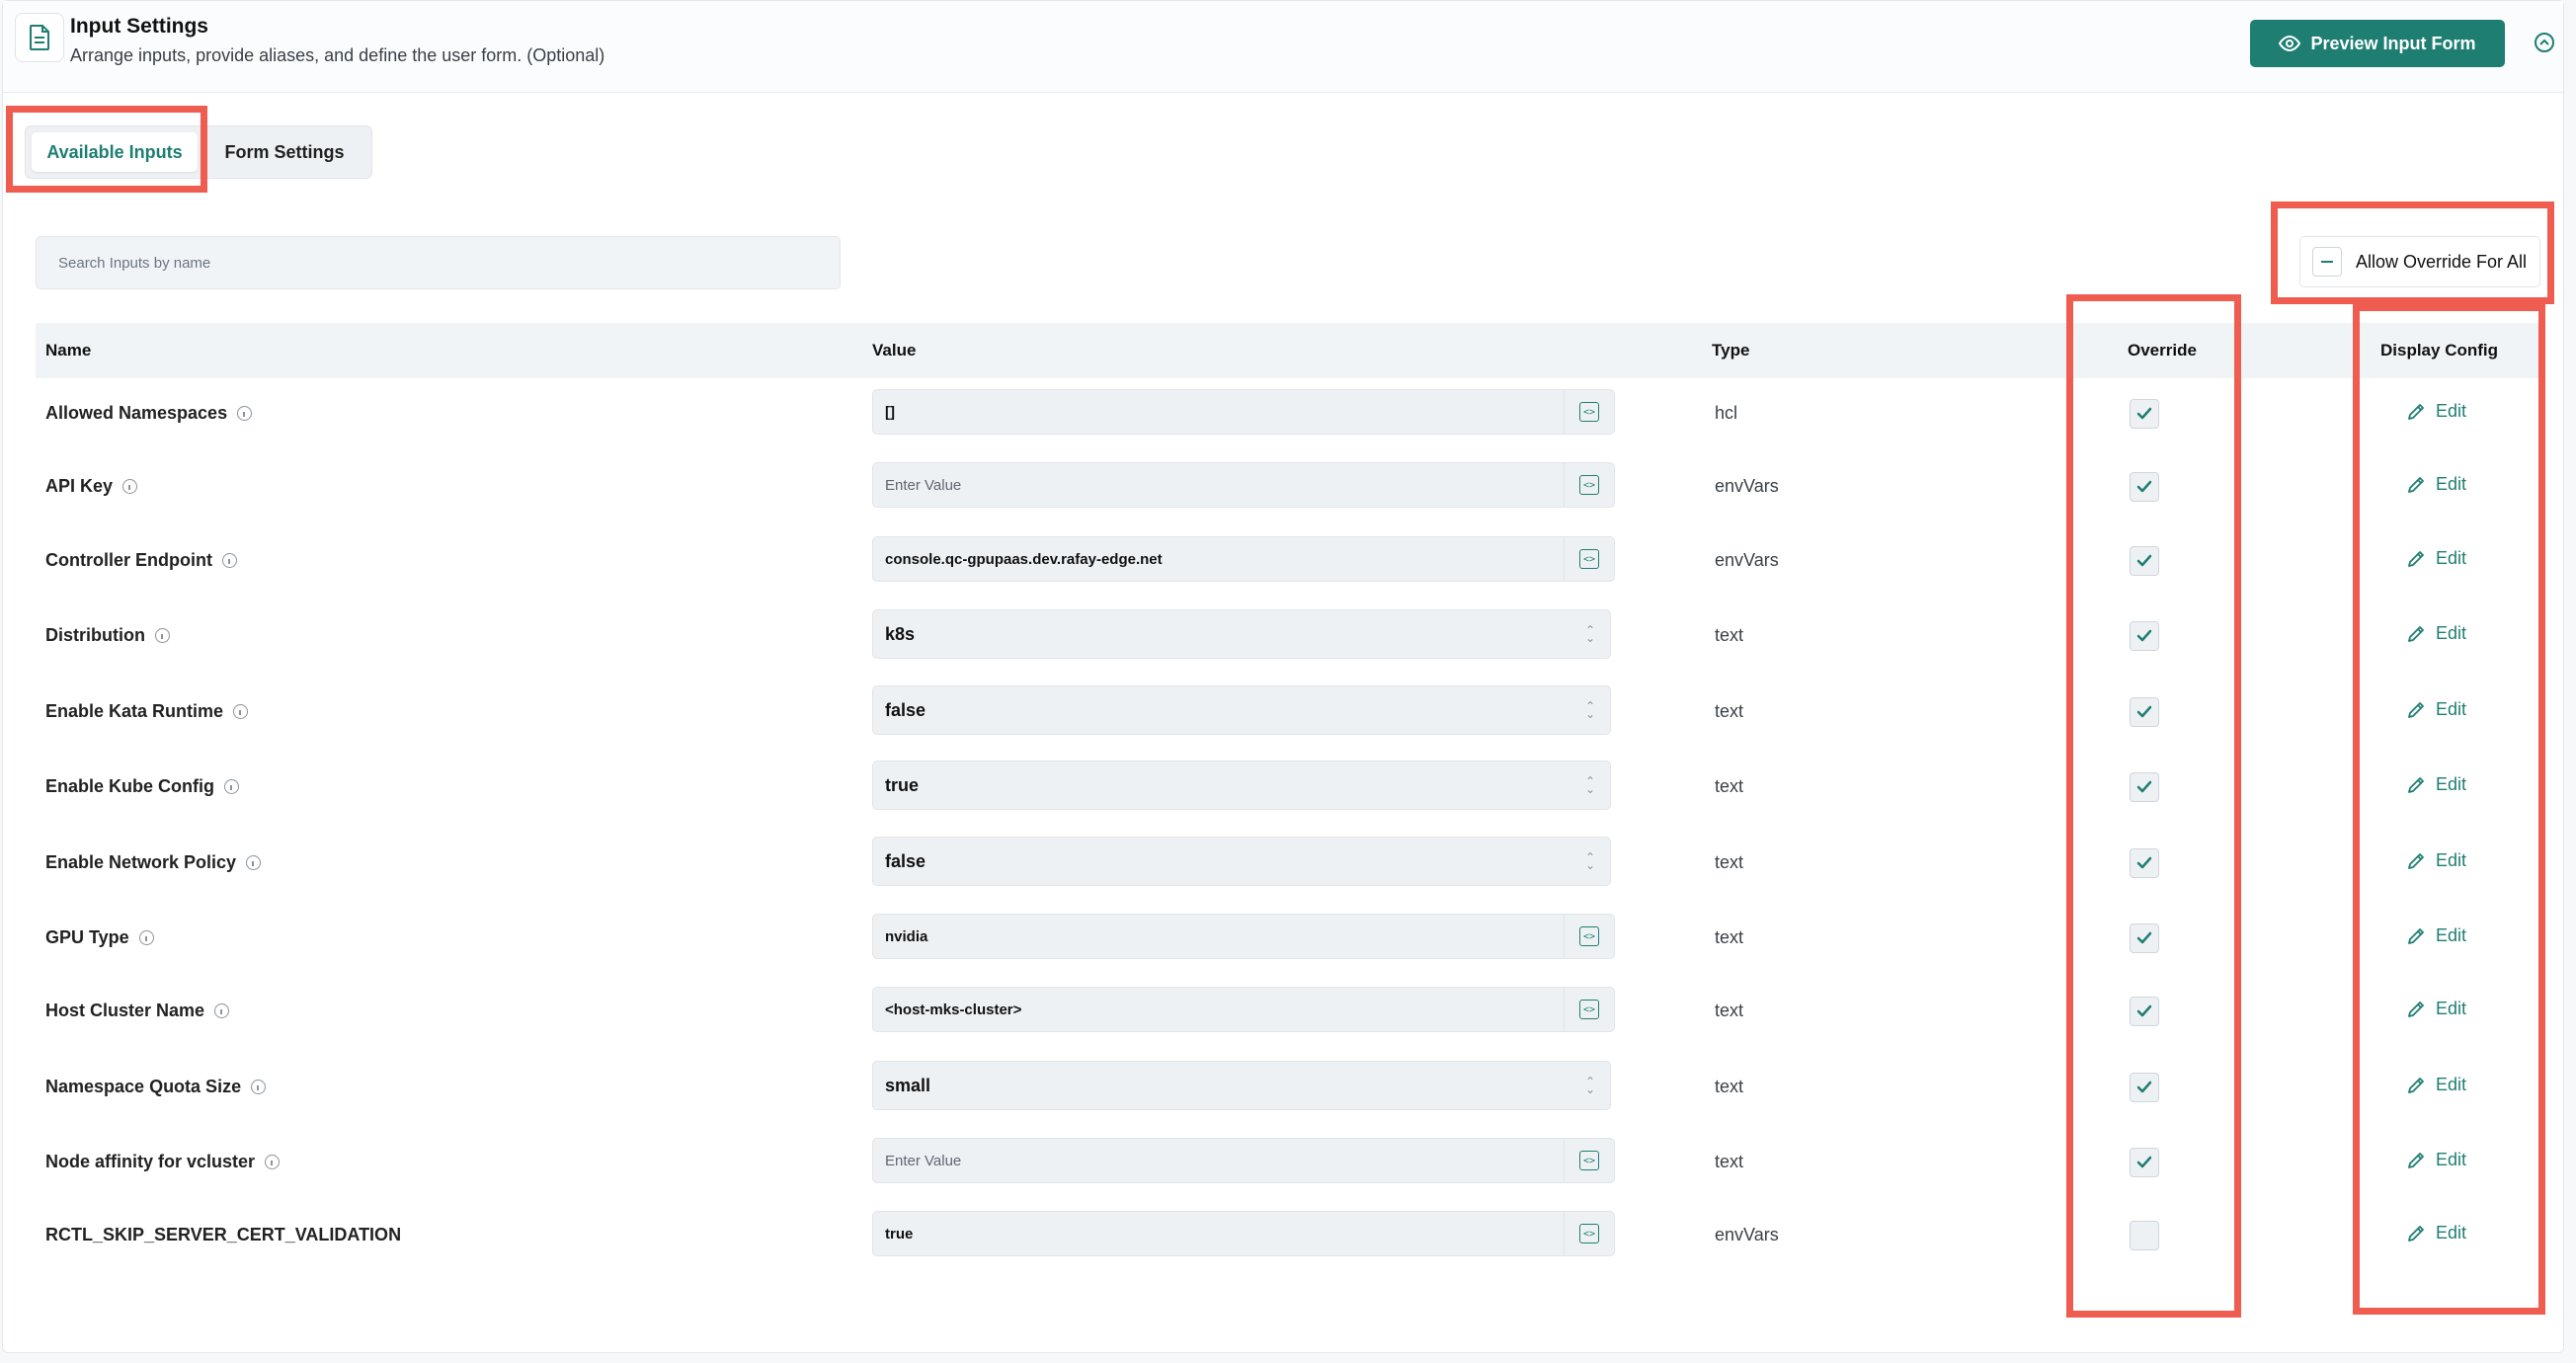  What do you see at coordinates (1241, 634) in the screenshot?
I see `value-select: k8s ⌃ ⌄` at bounding box center [1241, 634].